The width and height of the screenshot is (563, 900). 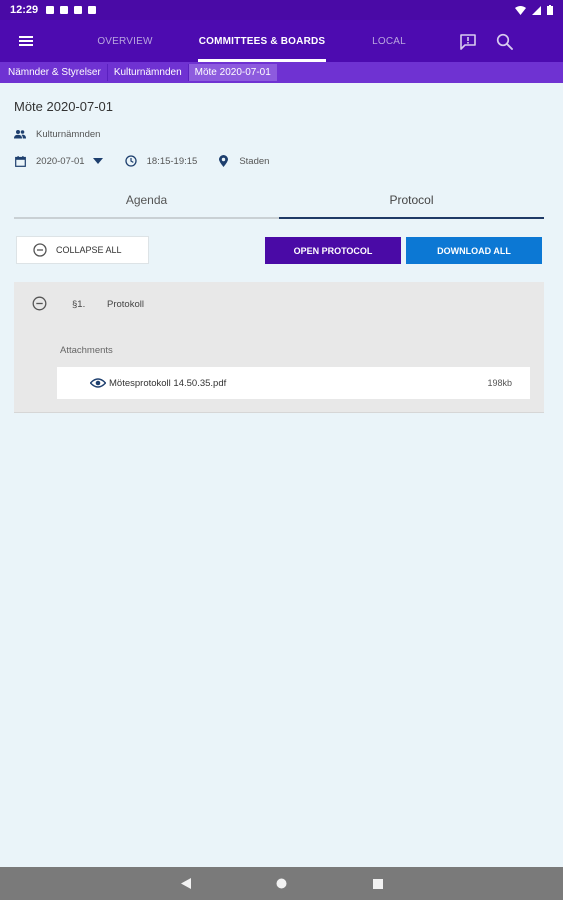 What do you see at coordinates (262, 41) in the screenshot?
I see `tab-committees-boards: COMMITTEES & BOARDS` at bounding box center [262, 41].